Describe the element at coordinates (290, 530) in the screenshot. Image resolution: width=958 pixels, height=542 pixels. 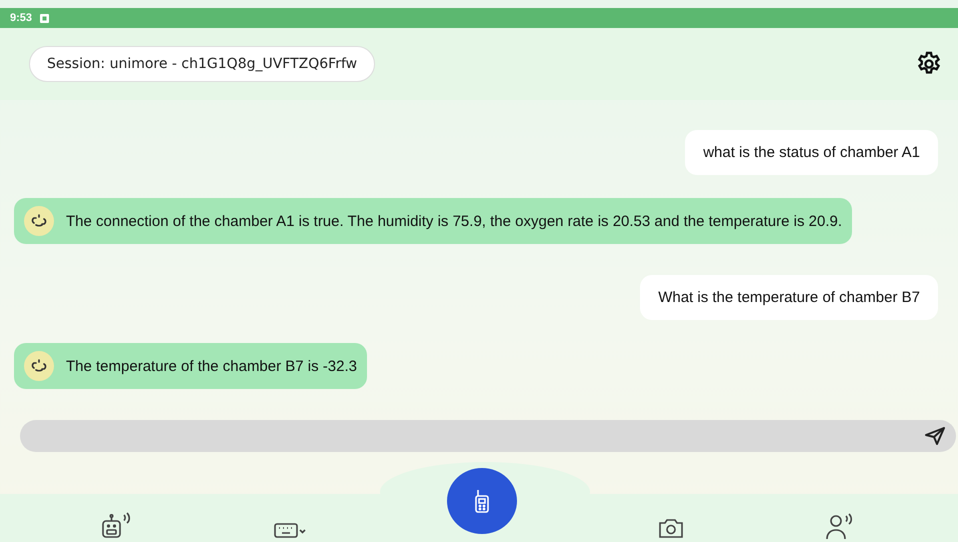
I see `keyboard-icon` at that location.